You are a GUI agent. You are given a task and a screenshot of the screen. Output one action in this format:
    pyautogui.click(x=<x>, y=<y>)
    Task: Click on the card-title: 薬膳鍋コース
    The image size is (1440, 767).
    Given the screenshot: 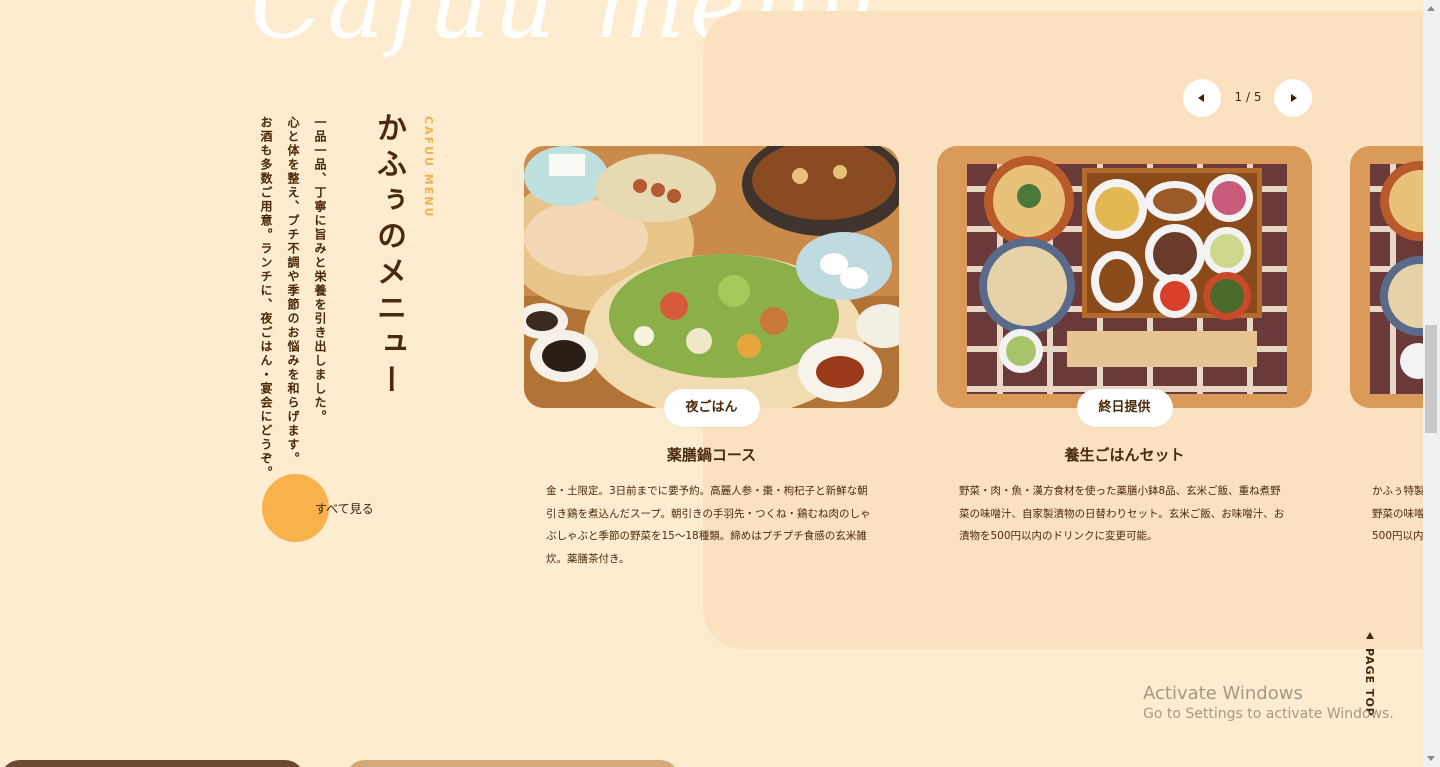 What is the action you would take?
    pyautogui.click(x=711, y=454)
    